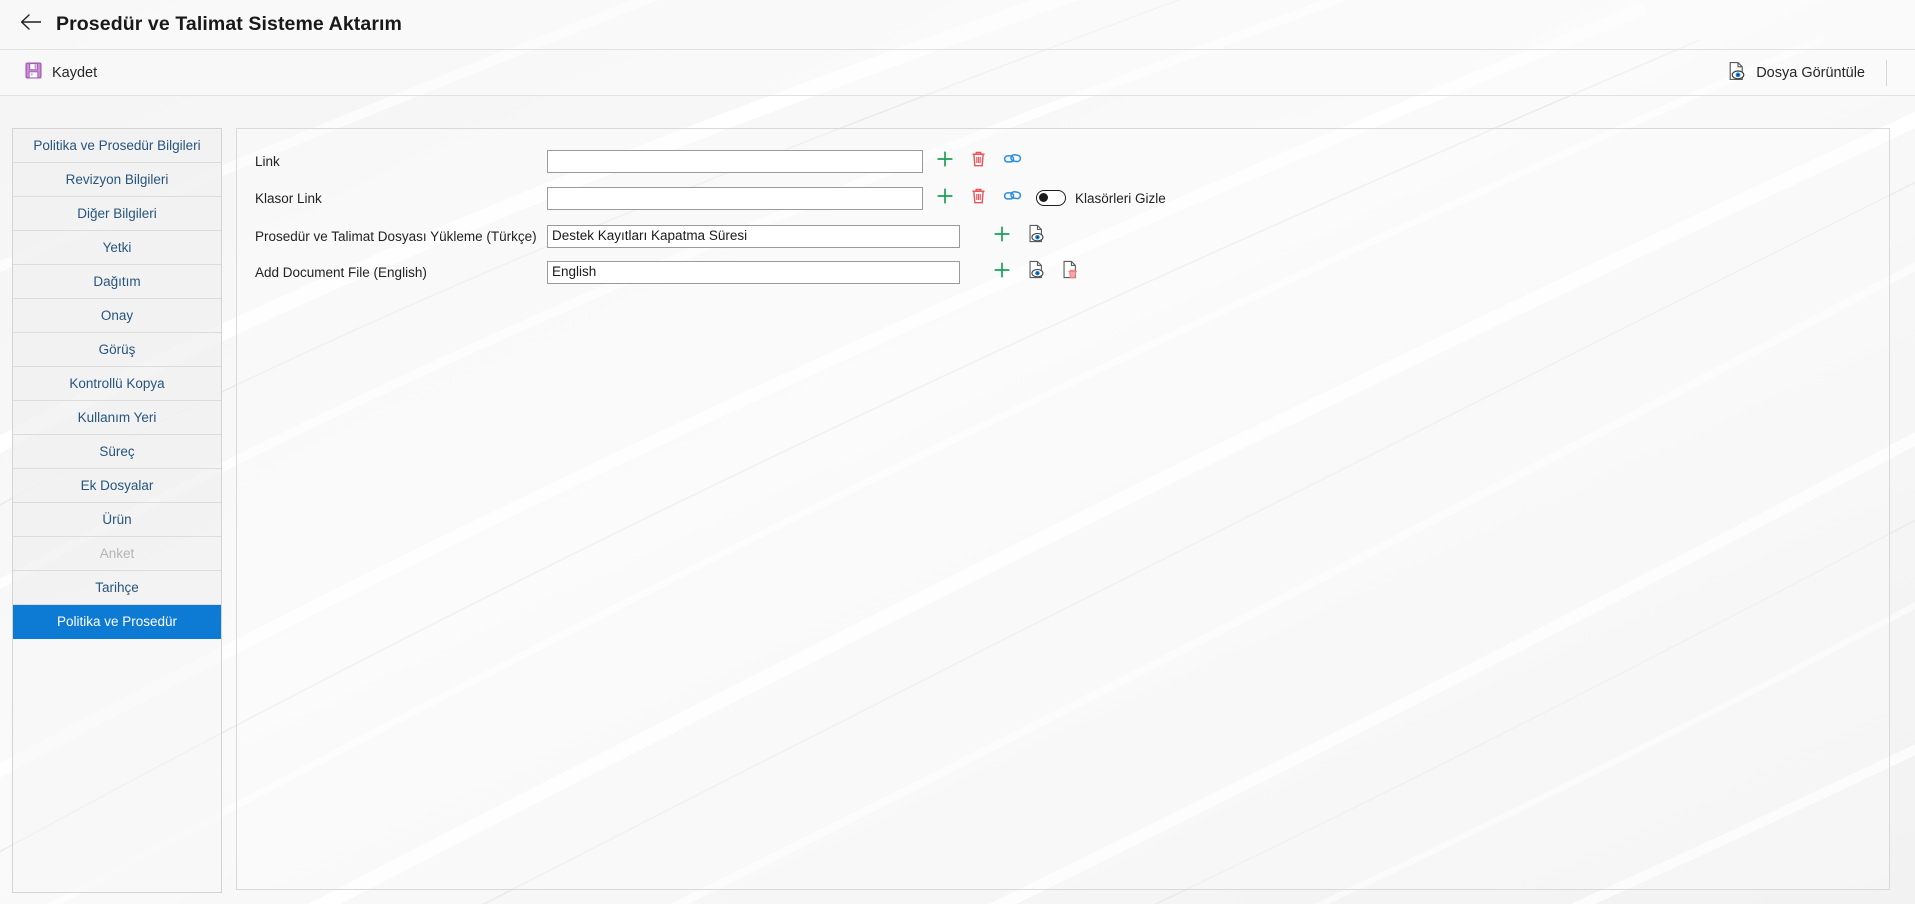 The image size is (1915, 904). I want to click on sidebar-item-urun: Ürün, so click(117, 520).